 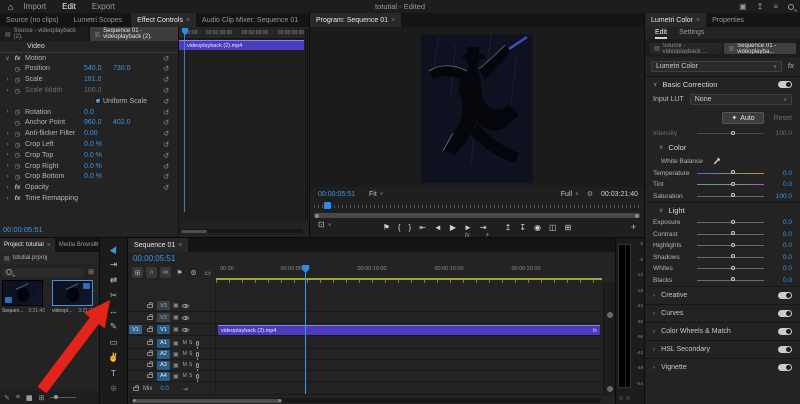 I want to click on panel-tab: Properties, so click(x=729, y=20).